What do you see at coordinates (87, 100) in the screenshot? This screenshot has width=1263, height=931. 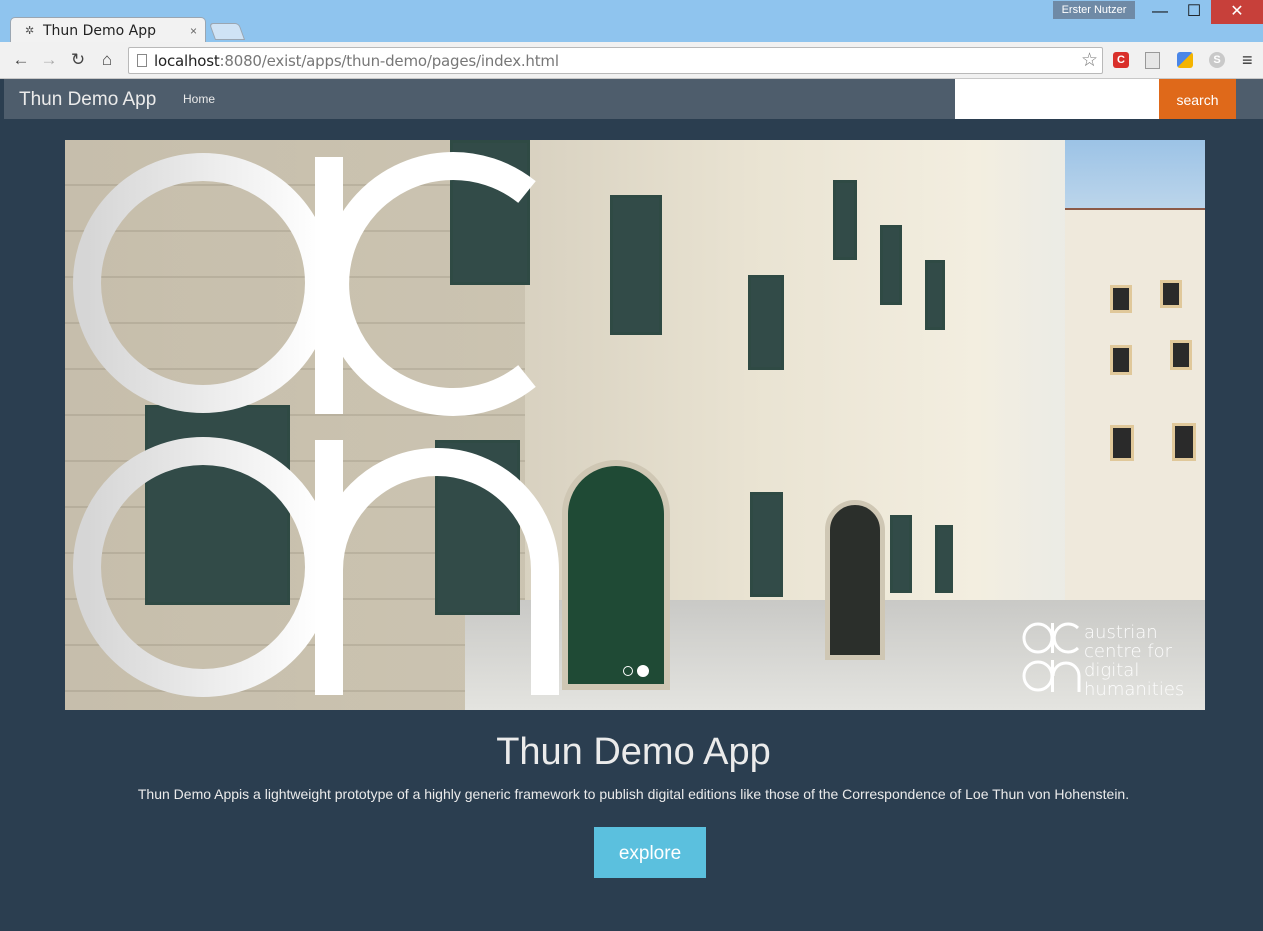 I see `brand-link: Thun Demo App` at bounding box center [87, 100].